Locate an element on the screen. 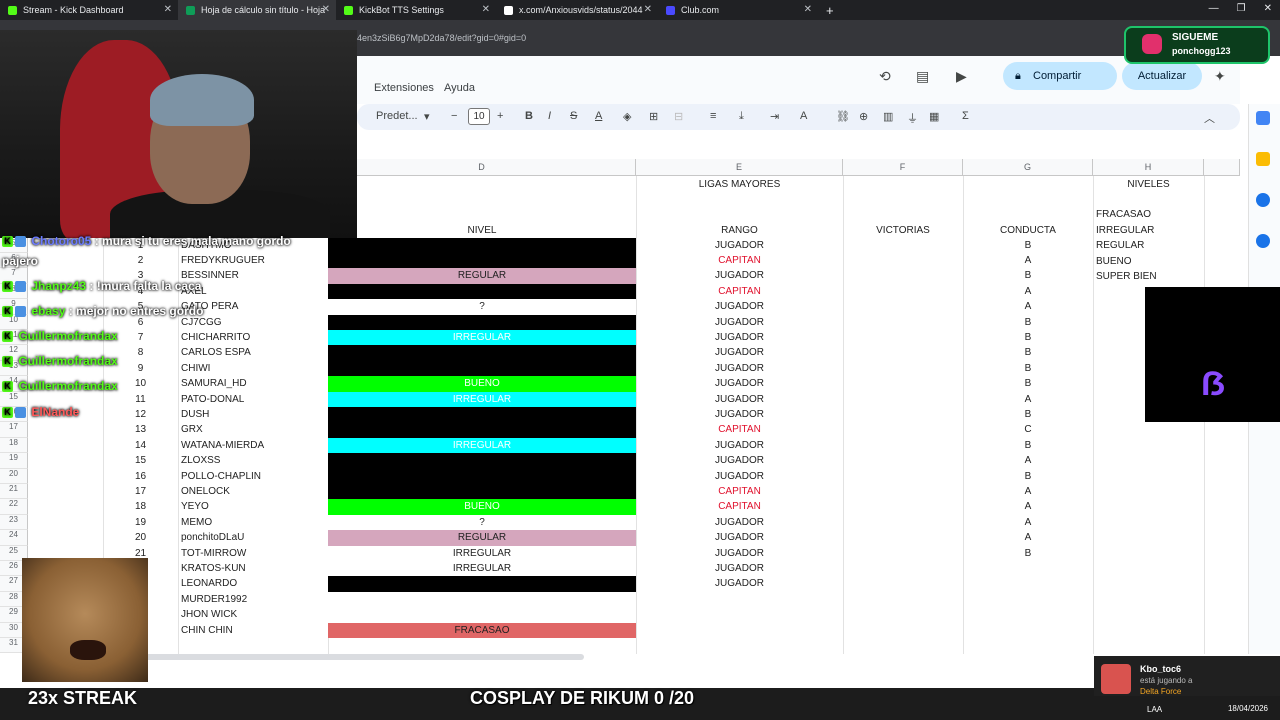  close-window-icon: ✕ is located at coordinates (1268, 8).